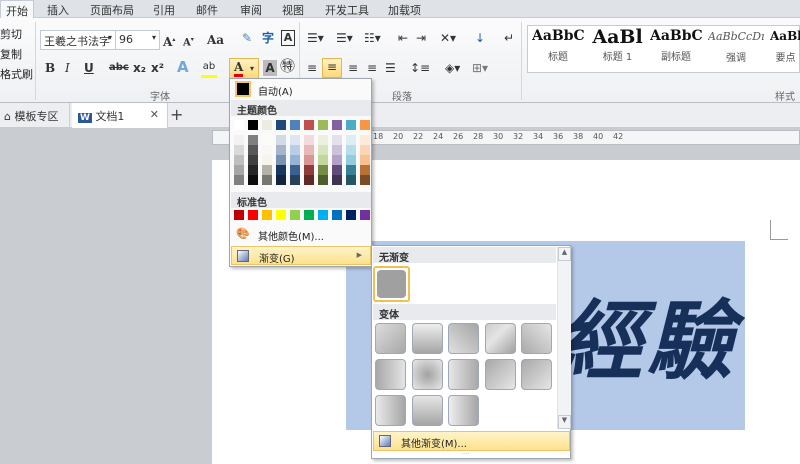 The height and width of the screenshot is (464, 800). What do you see at coordinates (301, 255) in the screenshot?
I see `gradient-item: 渐变(G) ▶` at bounding box center [301, 255].